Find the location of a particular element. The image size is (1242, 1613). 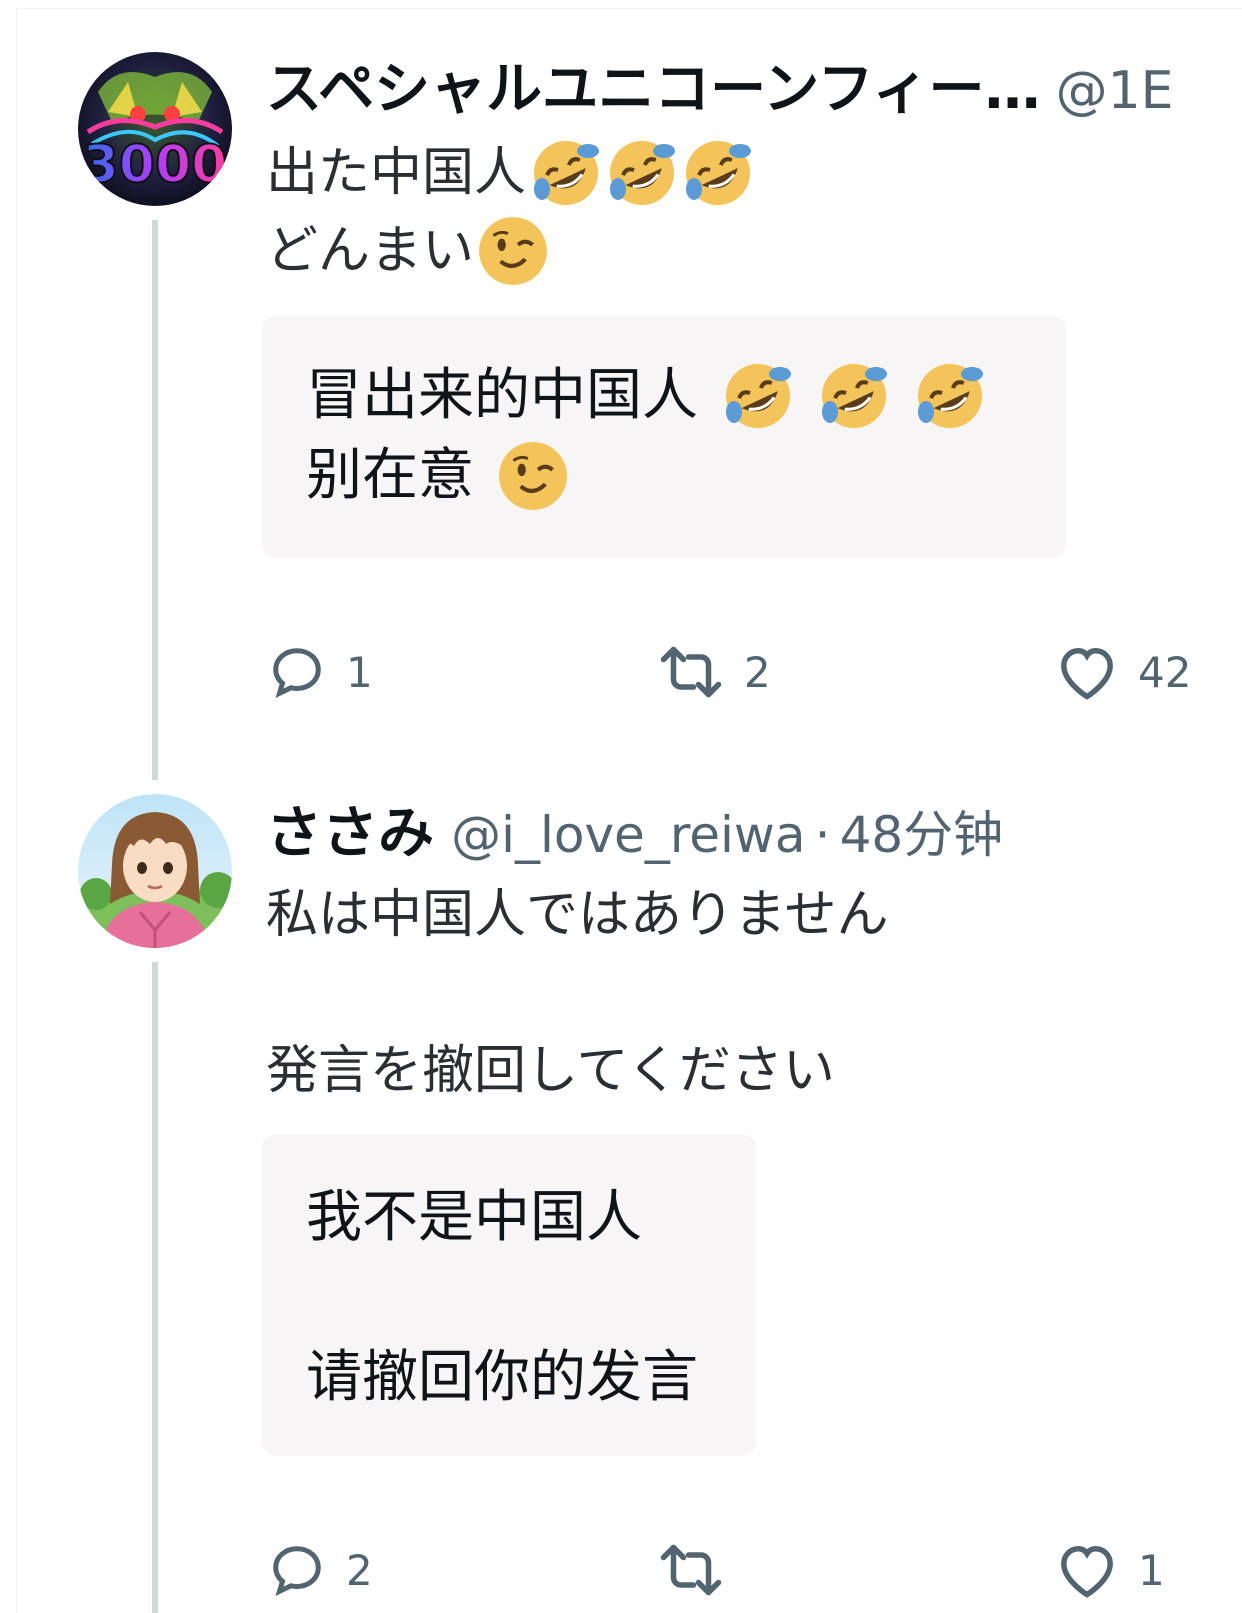

translation-line: 冒出来的中国人 is located at coordinates (646, 396).